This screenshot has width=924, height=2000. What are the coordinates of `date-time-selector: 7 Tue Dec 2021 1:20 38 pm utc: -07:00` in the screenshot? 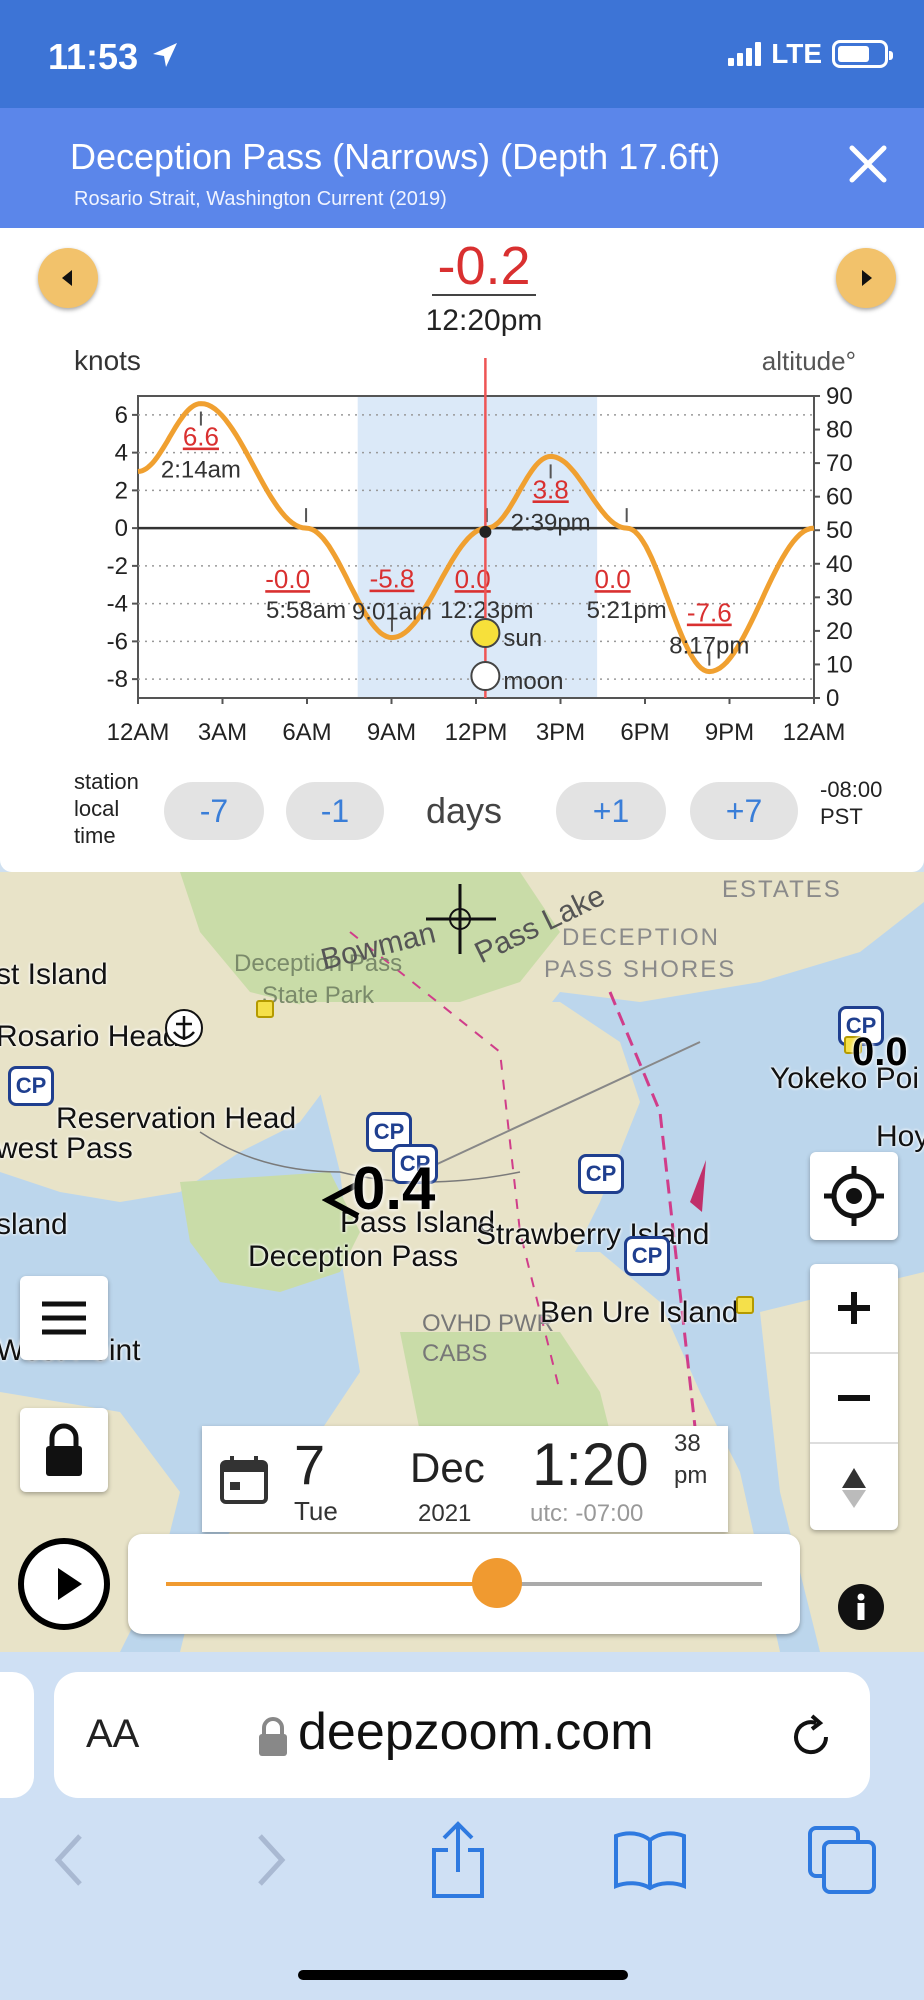 It's located at (465, 1479).